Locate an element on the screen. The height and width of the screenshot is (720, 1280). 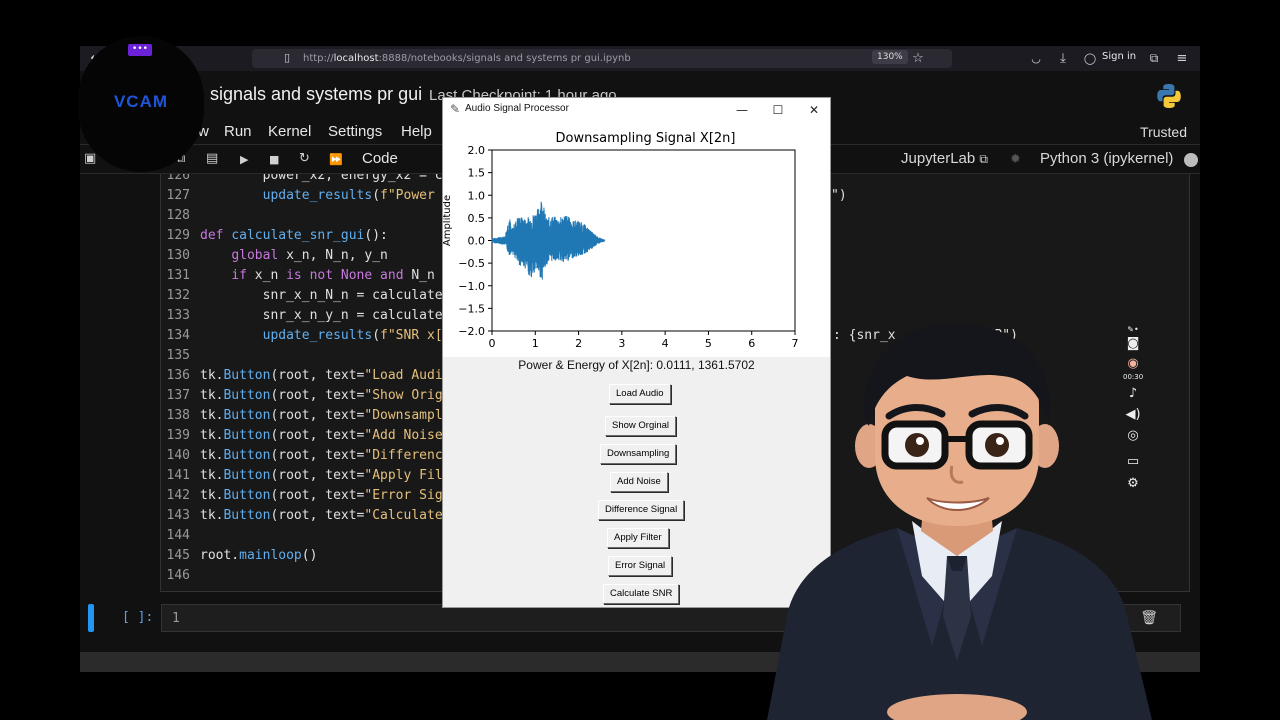
save-icon: ▣ is located at coordinates (90, 158).